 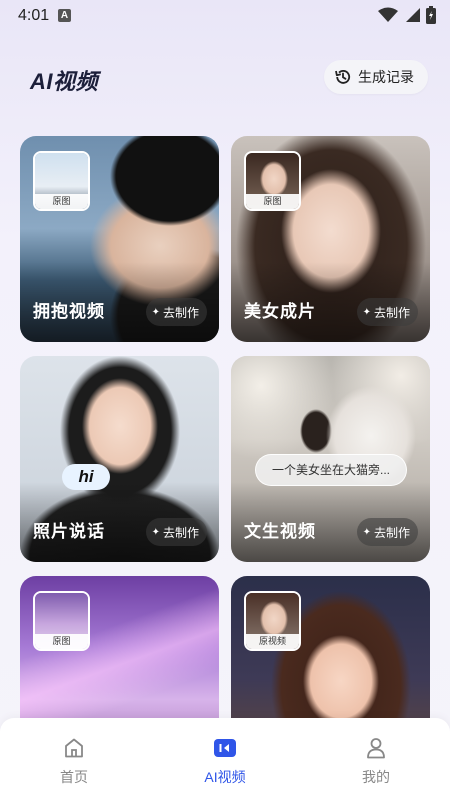 I want to click on notification-icon: A, so click(x=64, y=15).